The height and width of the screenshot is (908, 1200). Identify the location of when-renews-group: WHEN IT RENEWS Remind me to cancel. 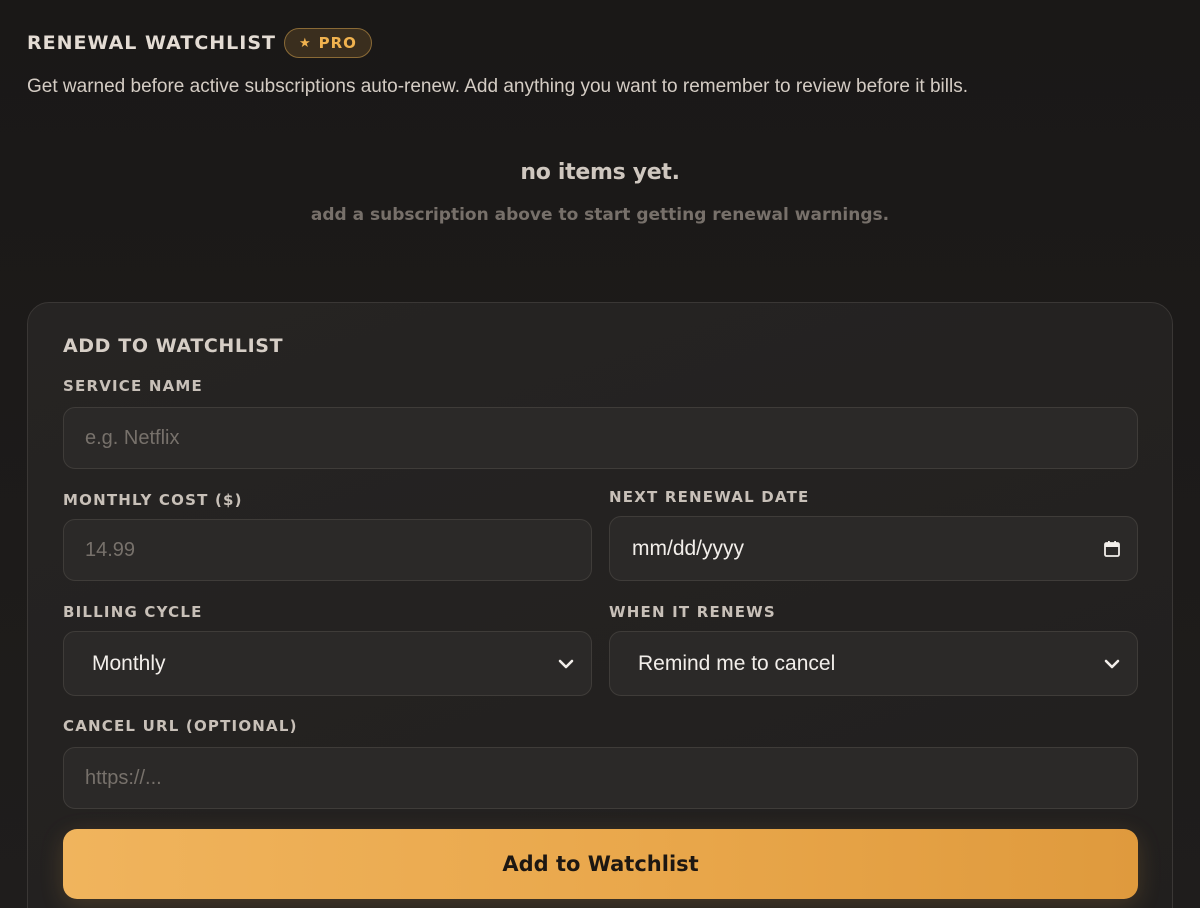
(873, 649).